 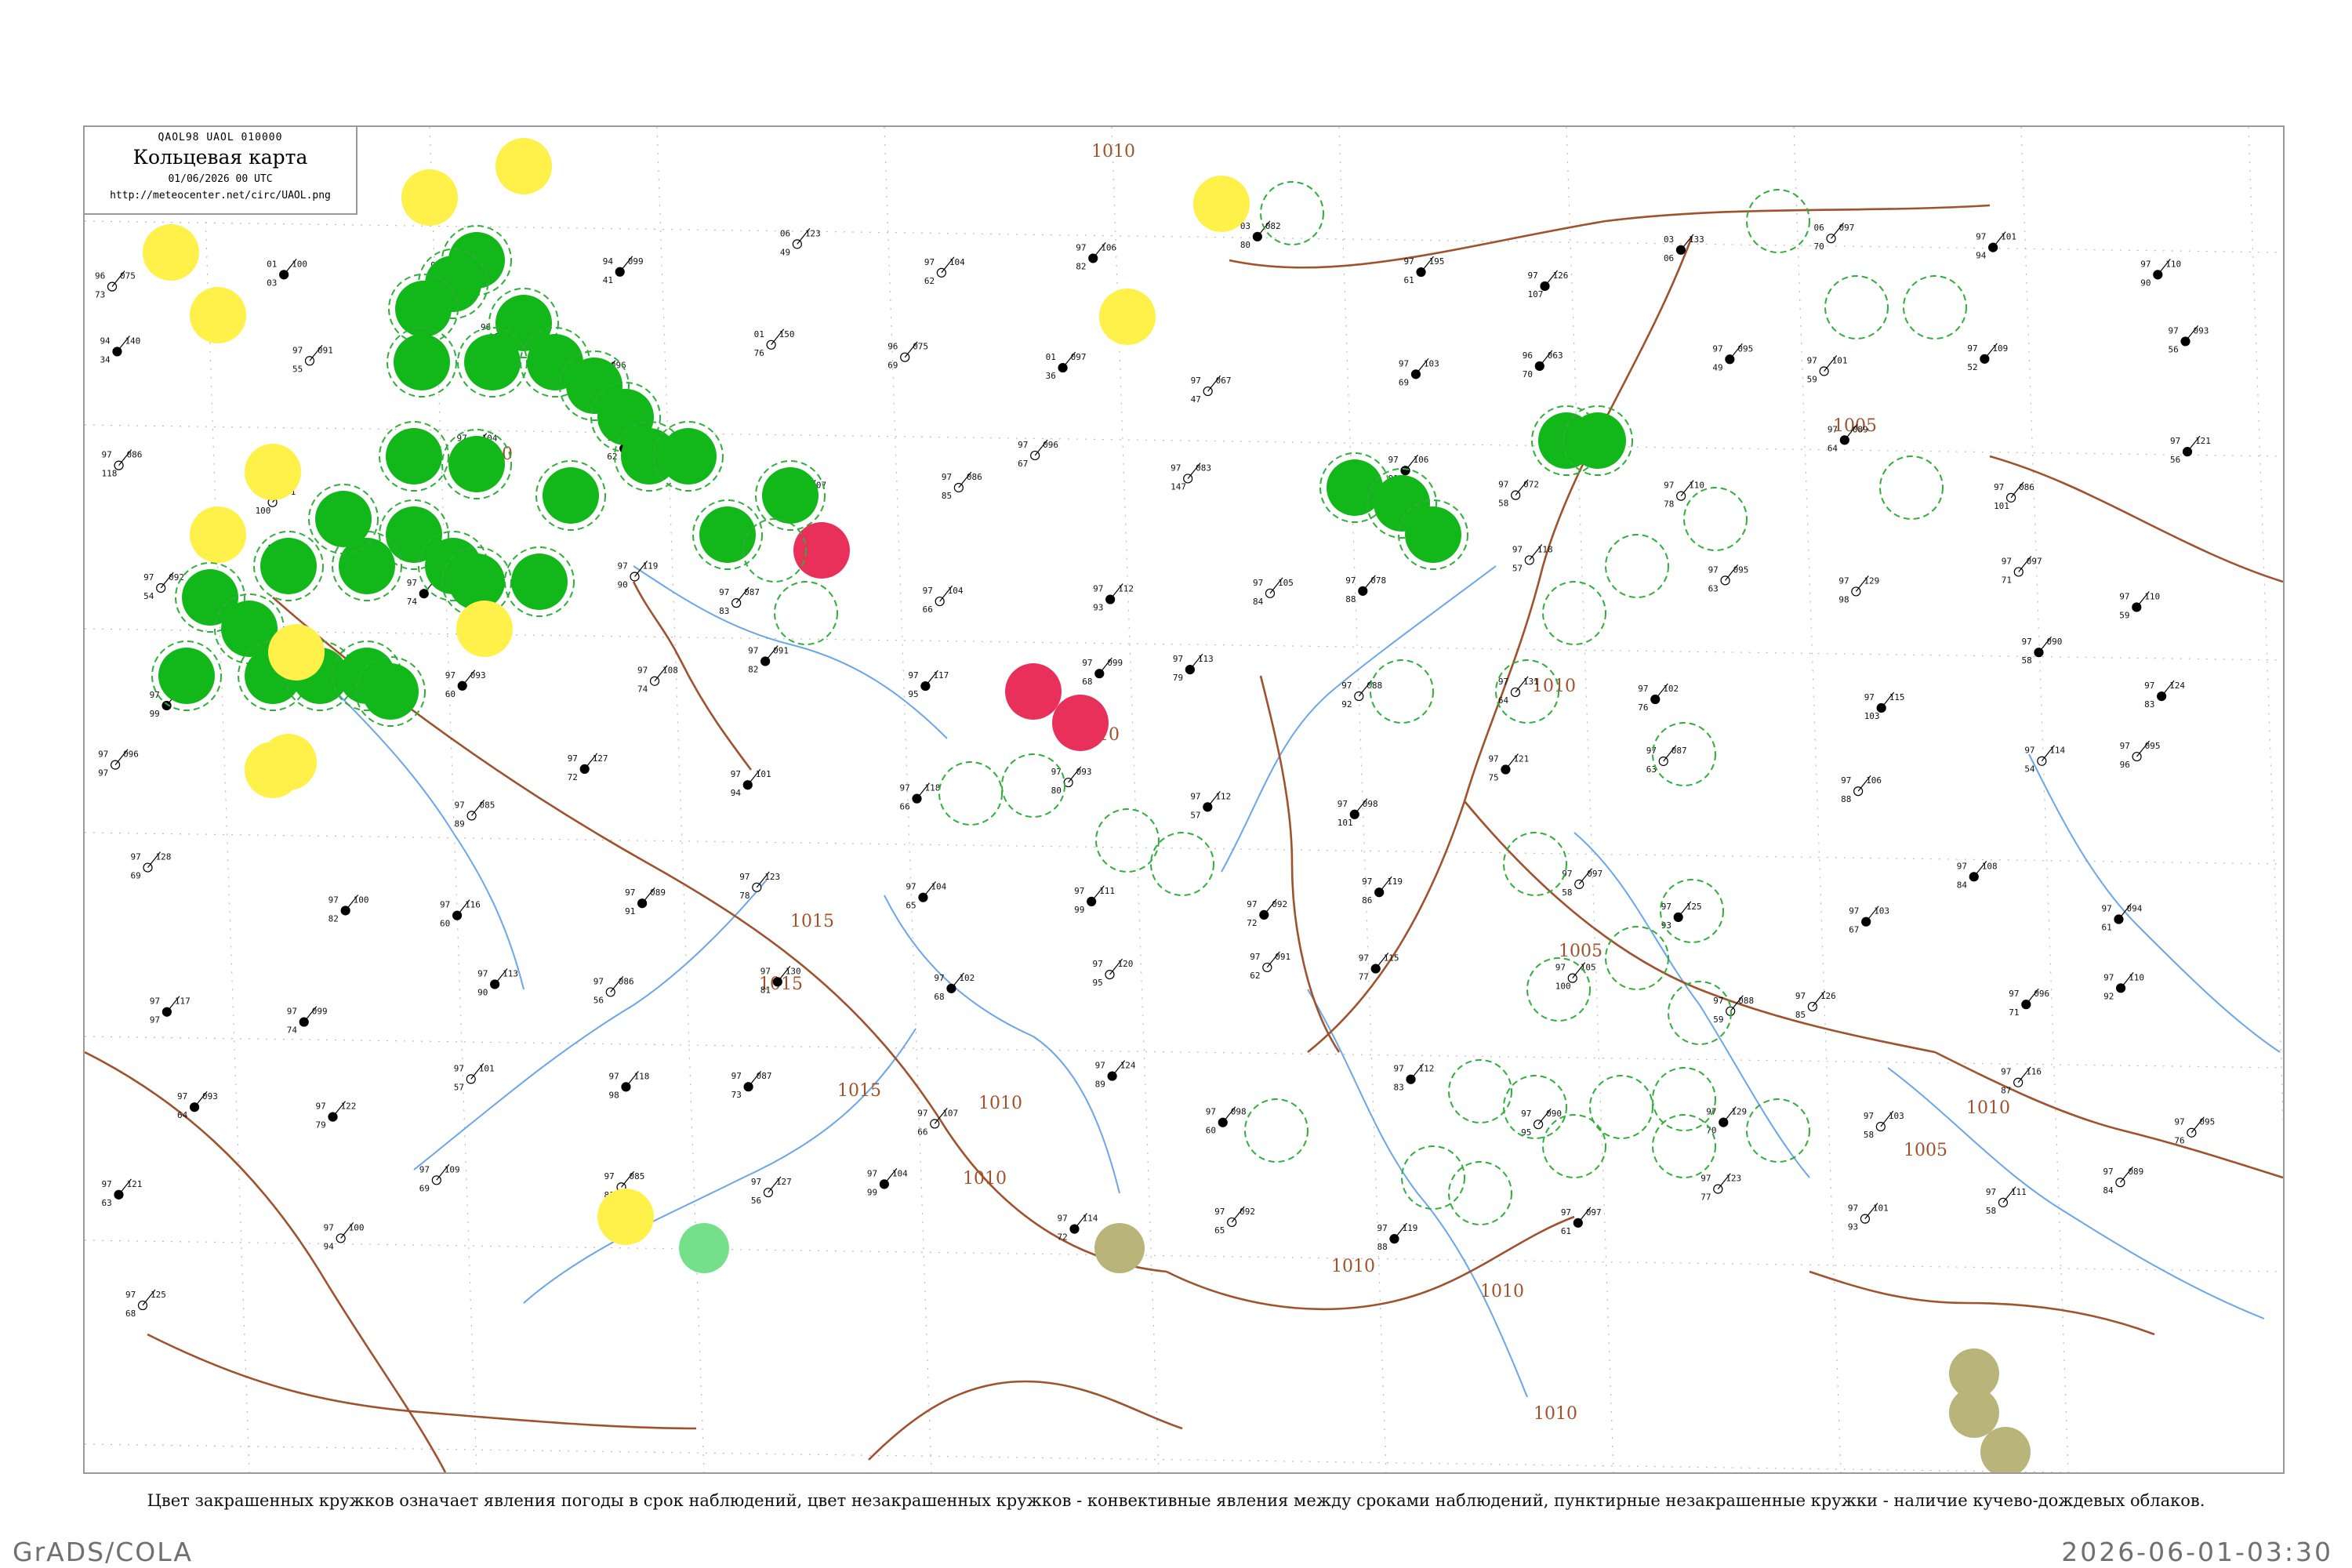 What do you see at coordinates (1869, 921) in the screenshot?
I see `station-plot: 97 103 67` at bounding box center [1869, 921].